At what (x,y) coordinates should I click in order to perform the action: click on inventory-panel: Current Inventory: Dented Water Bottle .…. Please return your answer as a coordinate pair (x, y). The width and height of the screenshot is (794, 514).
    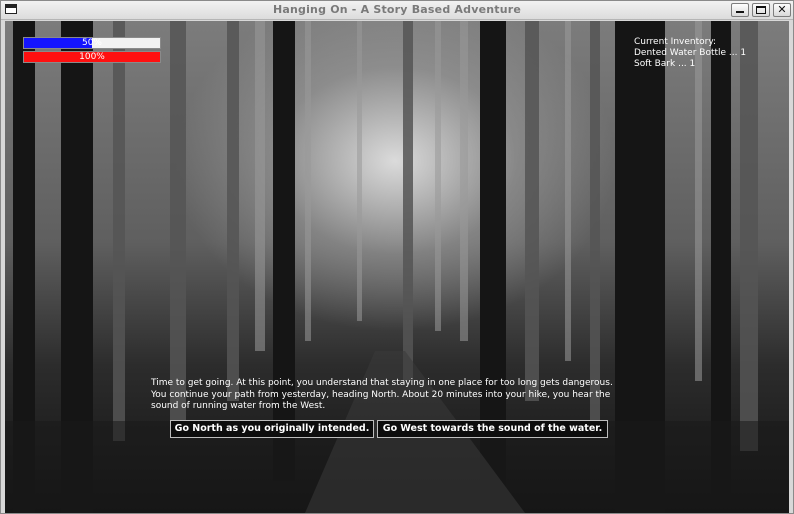
    Looking at the image, I should click on (709, 53).